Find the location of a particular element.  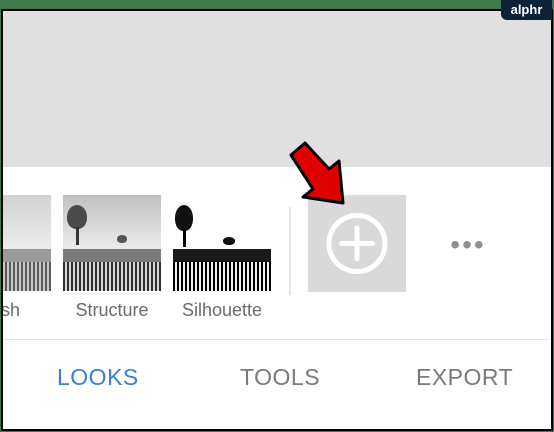

look-item-silhouette: Silhouette is located at coordinates (222, 257).